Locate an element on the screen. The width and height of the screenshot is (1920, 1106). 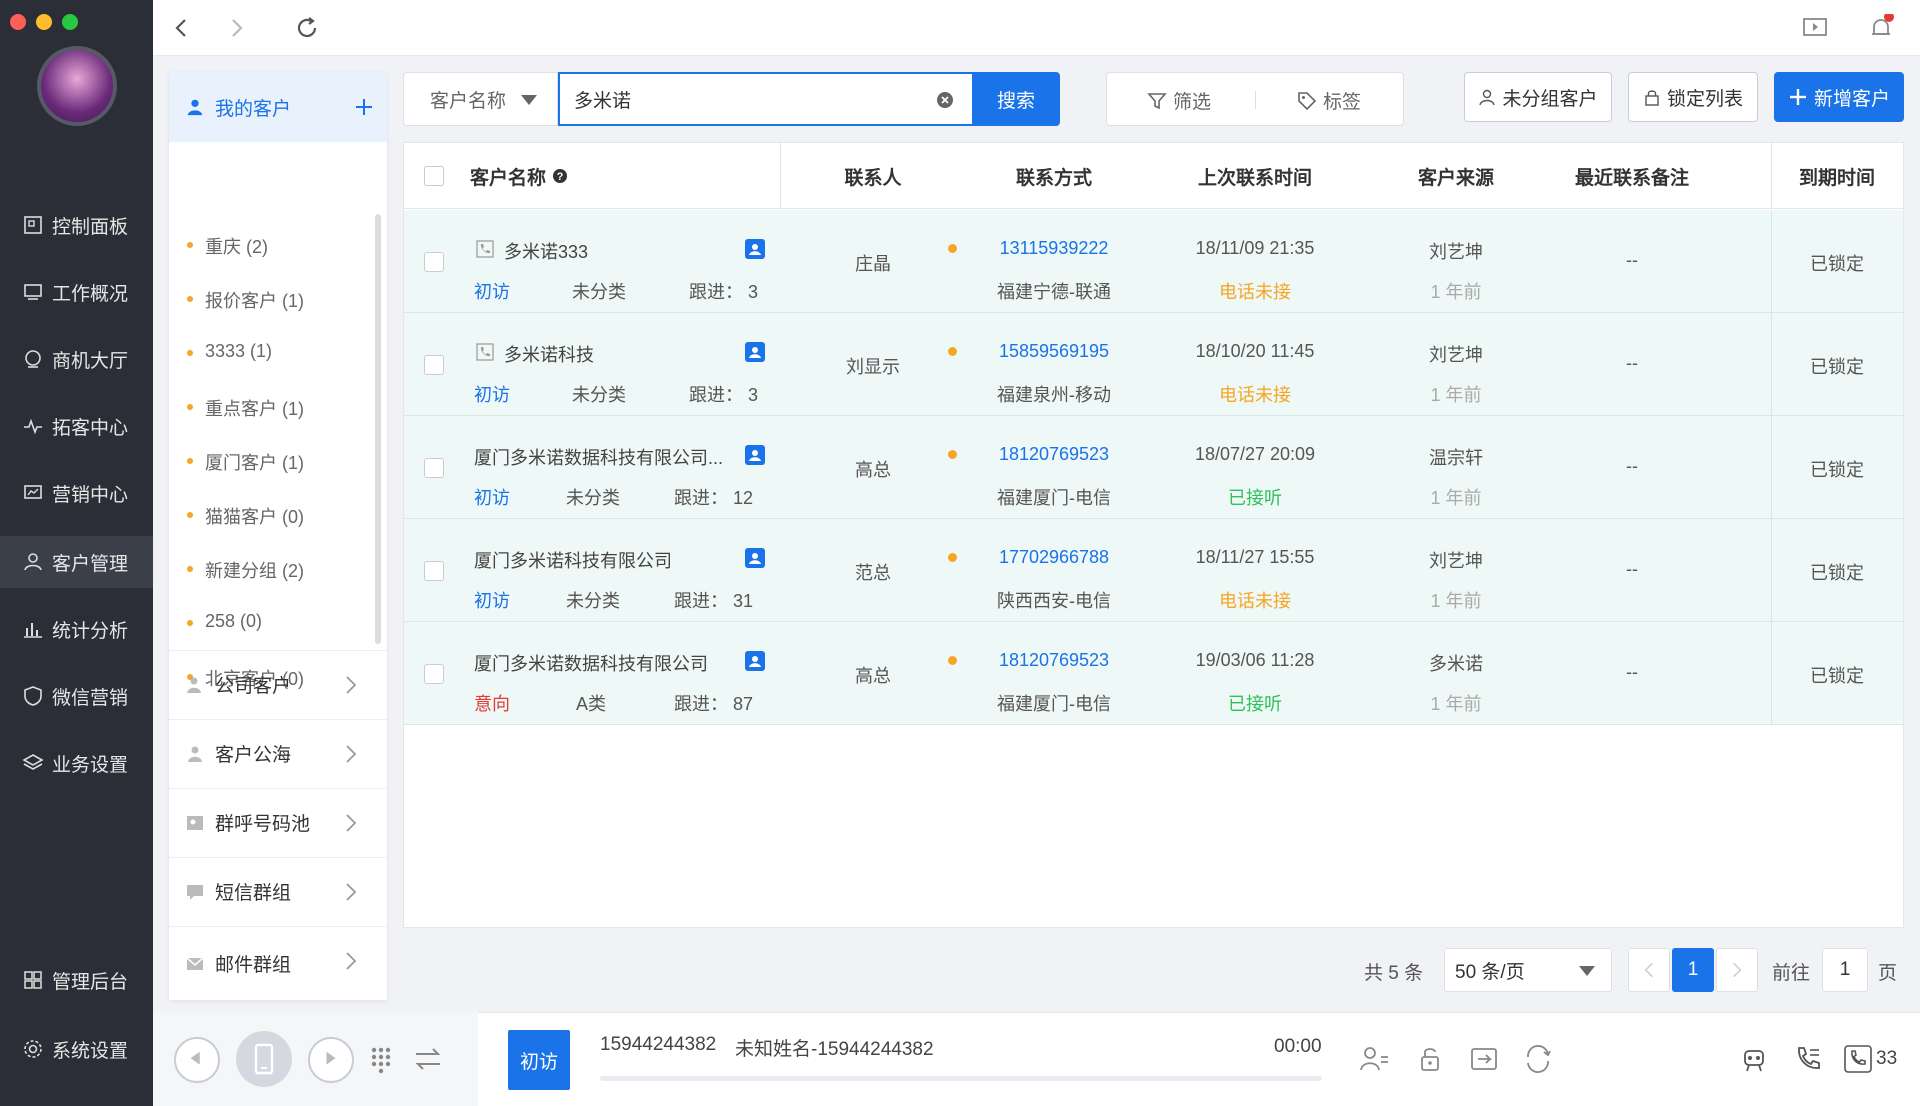
add-customer-button: 新增客户 is located at coordinates (1839, 97).